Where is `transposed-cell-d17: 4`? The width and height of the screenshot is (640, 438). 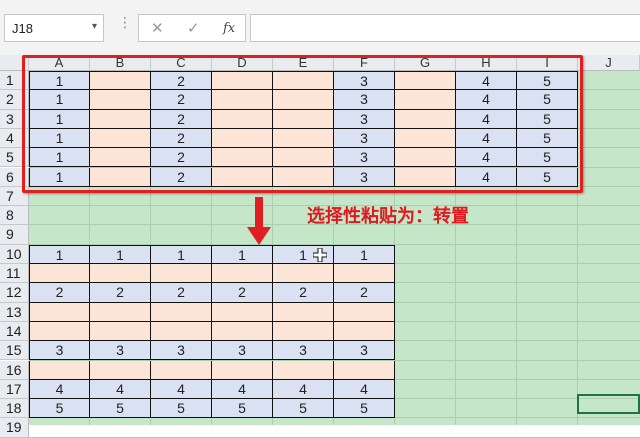 transposed-cell-d17: 4 is located at coordinates (242, 389).